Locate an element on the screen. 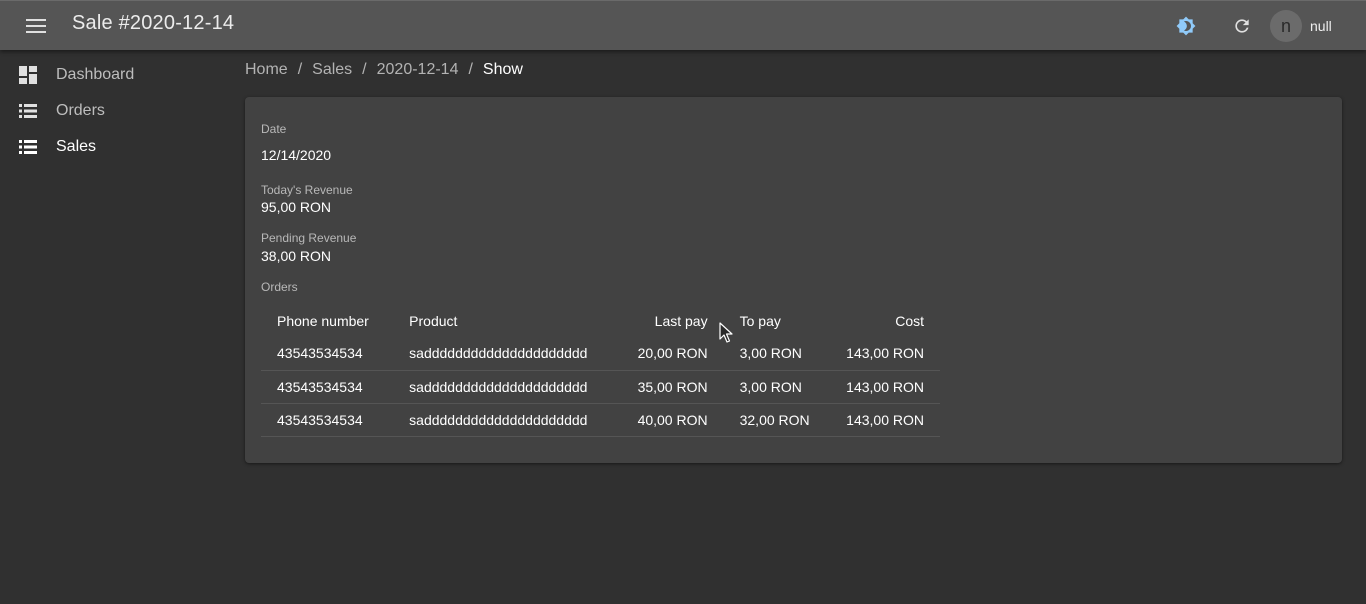  breadcrumb: Home / Sales / 2020-12-14 / Show is located at coordinates (384, 70).